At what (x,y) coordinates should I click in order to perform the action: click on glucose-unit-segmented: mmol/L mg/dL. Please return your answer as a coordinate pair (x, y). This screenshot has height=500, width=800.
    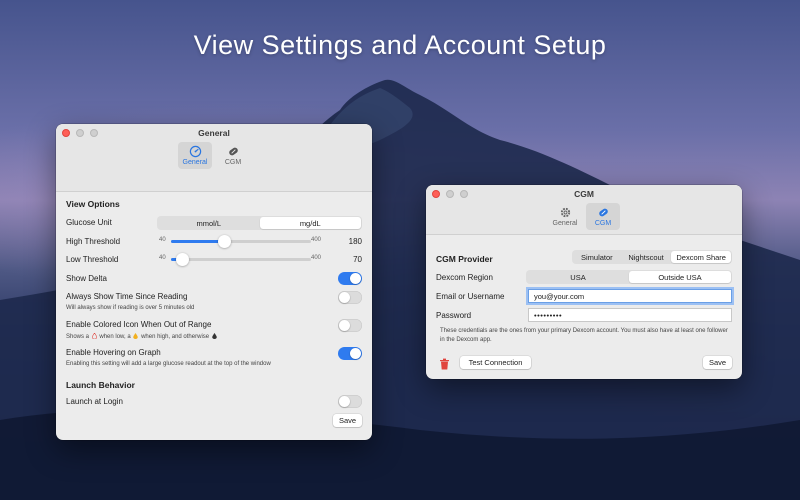
    Looking at the image, I should click on (259, 223).